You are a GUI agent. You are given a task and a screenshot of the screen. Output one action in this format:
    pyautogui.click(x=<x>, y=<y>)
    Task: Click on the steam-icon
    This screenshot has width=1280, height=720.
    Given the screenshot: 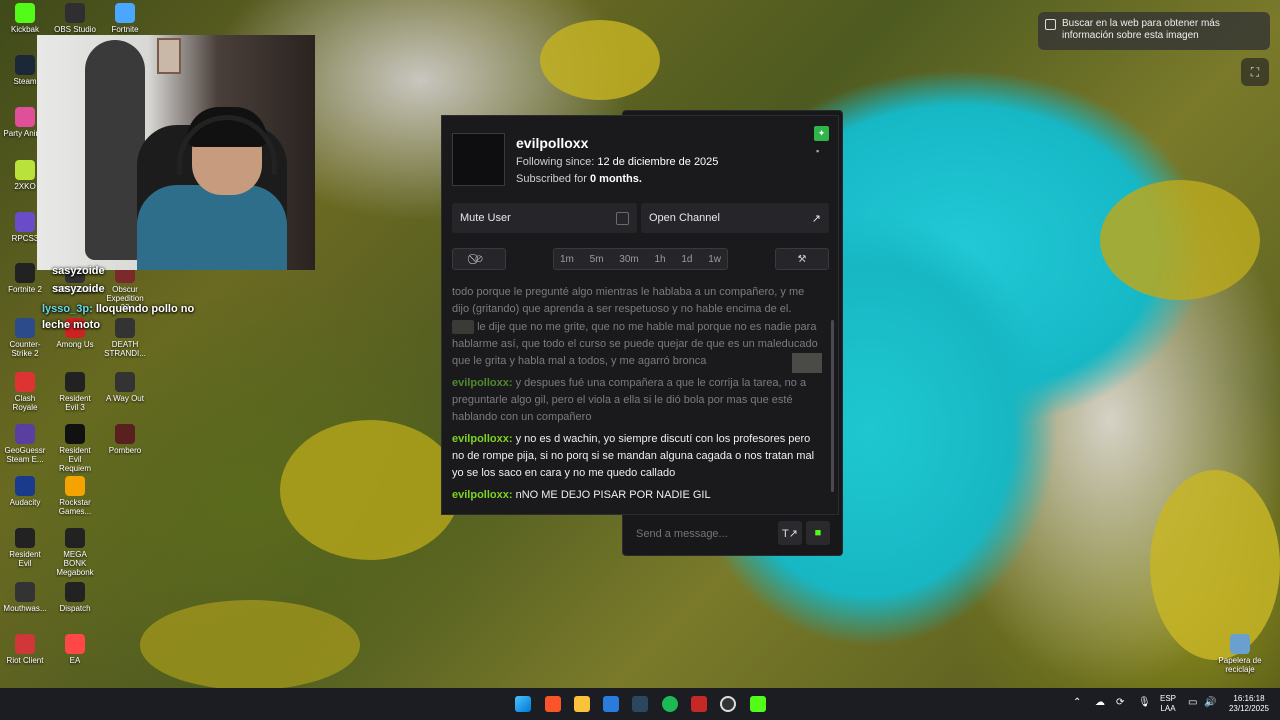 What is the action you would take?
    pyautogui.click(x=640, y=704)
    